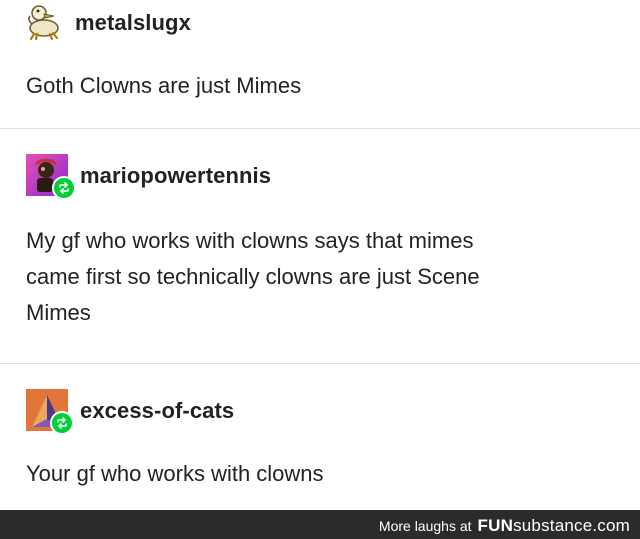 Image resolution: width=640 pixels, height=539 pixels. I want to click on watermark-footer: More laughs at FUNsubstance.com, so click(320, 524).